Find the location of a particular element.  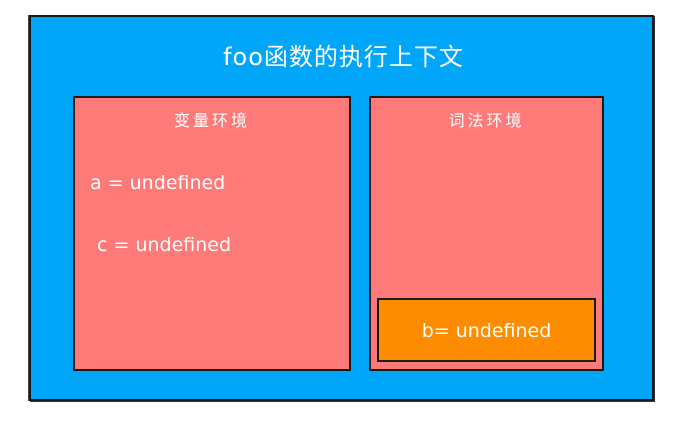

variable-environment-title: 变量环境 is located at coordinates (211, 120).